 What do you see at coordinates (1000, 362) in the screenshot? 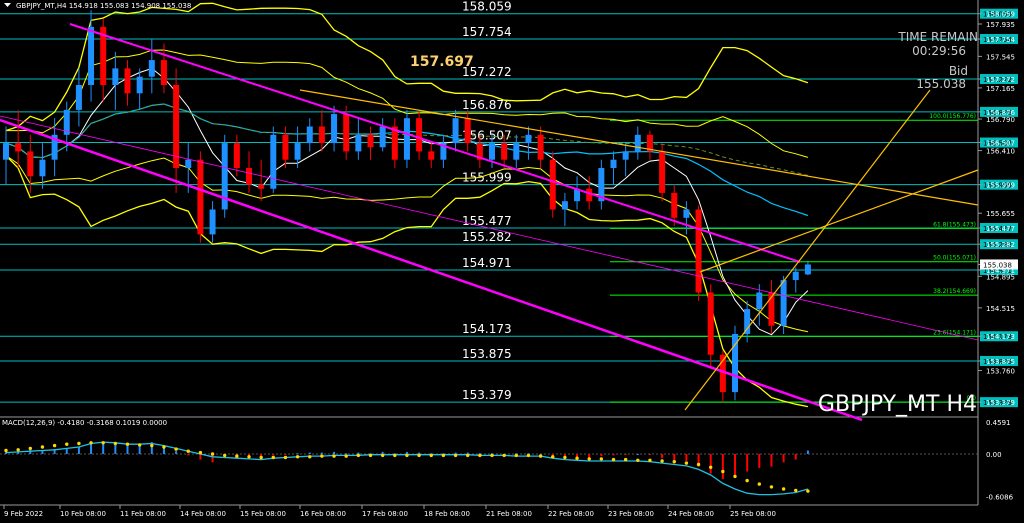
I see `price-tick-label: 153.875` at bounding box center [1000, 362].